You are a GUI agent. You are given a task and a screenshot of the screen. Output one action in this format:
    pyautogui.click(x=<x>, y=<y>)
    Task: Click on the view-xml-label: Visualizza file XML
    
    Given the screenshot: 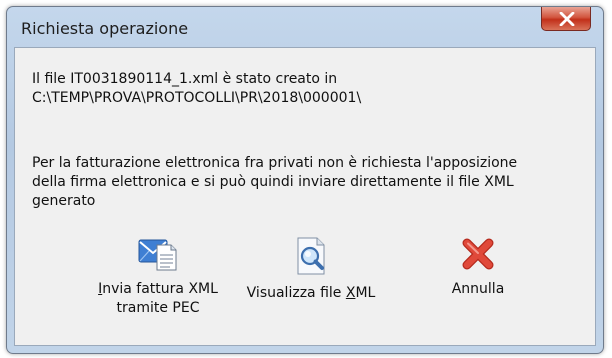 What is the action you would take?
    pyautogui.click(x=311, y=293)
    